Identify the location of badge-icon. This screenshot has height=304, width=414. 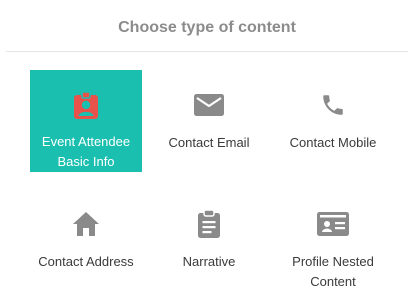
(86, 106).